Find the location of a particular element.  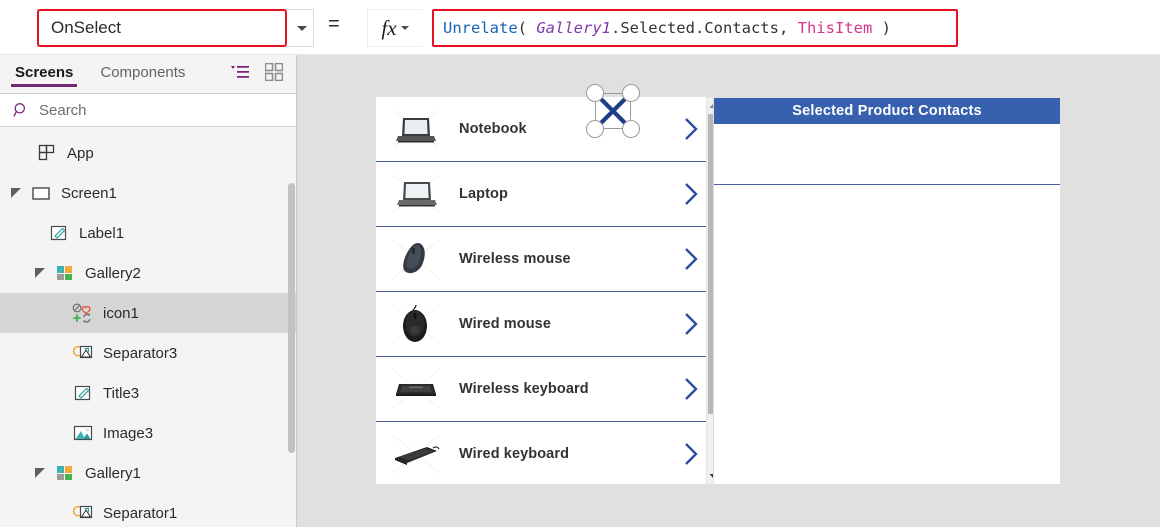

wired-keyboard-photo is located at coordinates (416, 454).